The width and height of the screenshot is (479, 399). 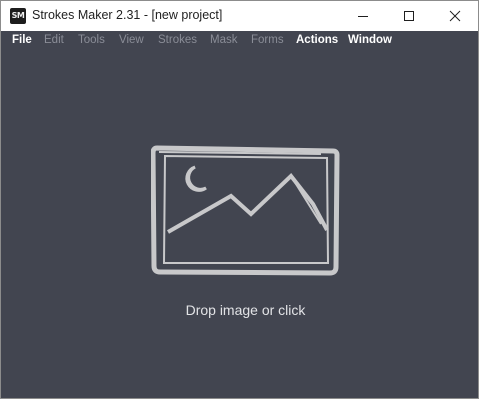 What do you see at coordinates (22, 40) in the screenshot?
I see `menu-file: File` at bounding box center [22, 40].